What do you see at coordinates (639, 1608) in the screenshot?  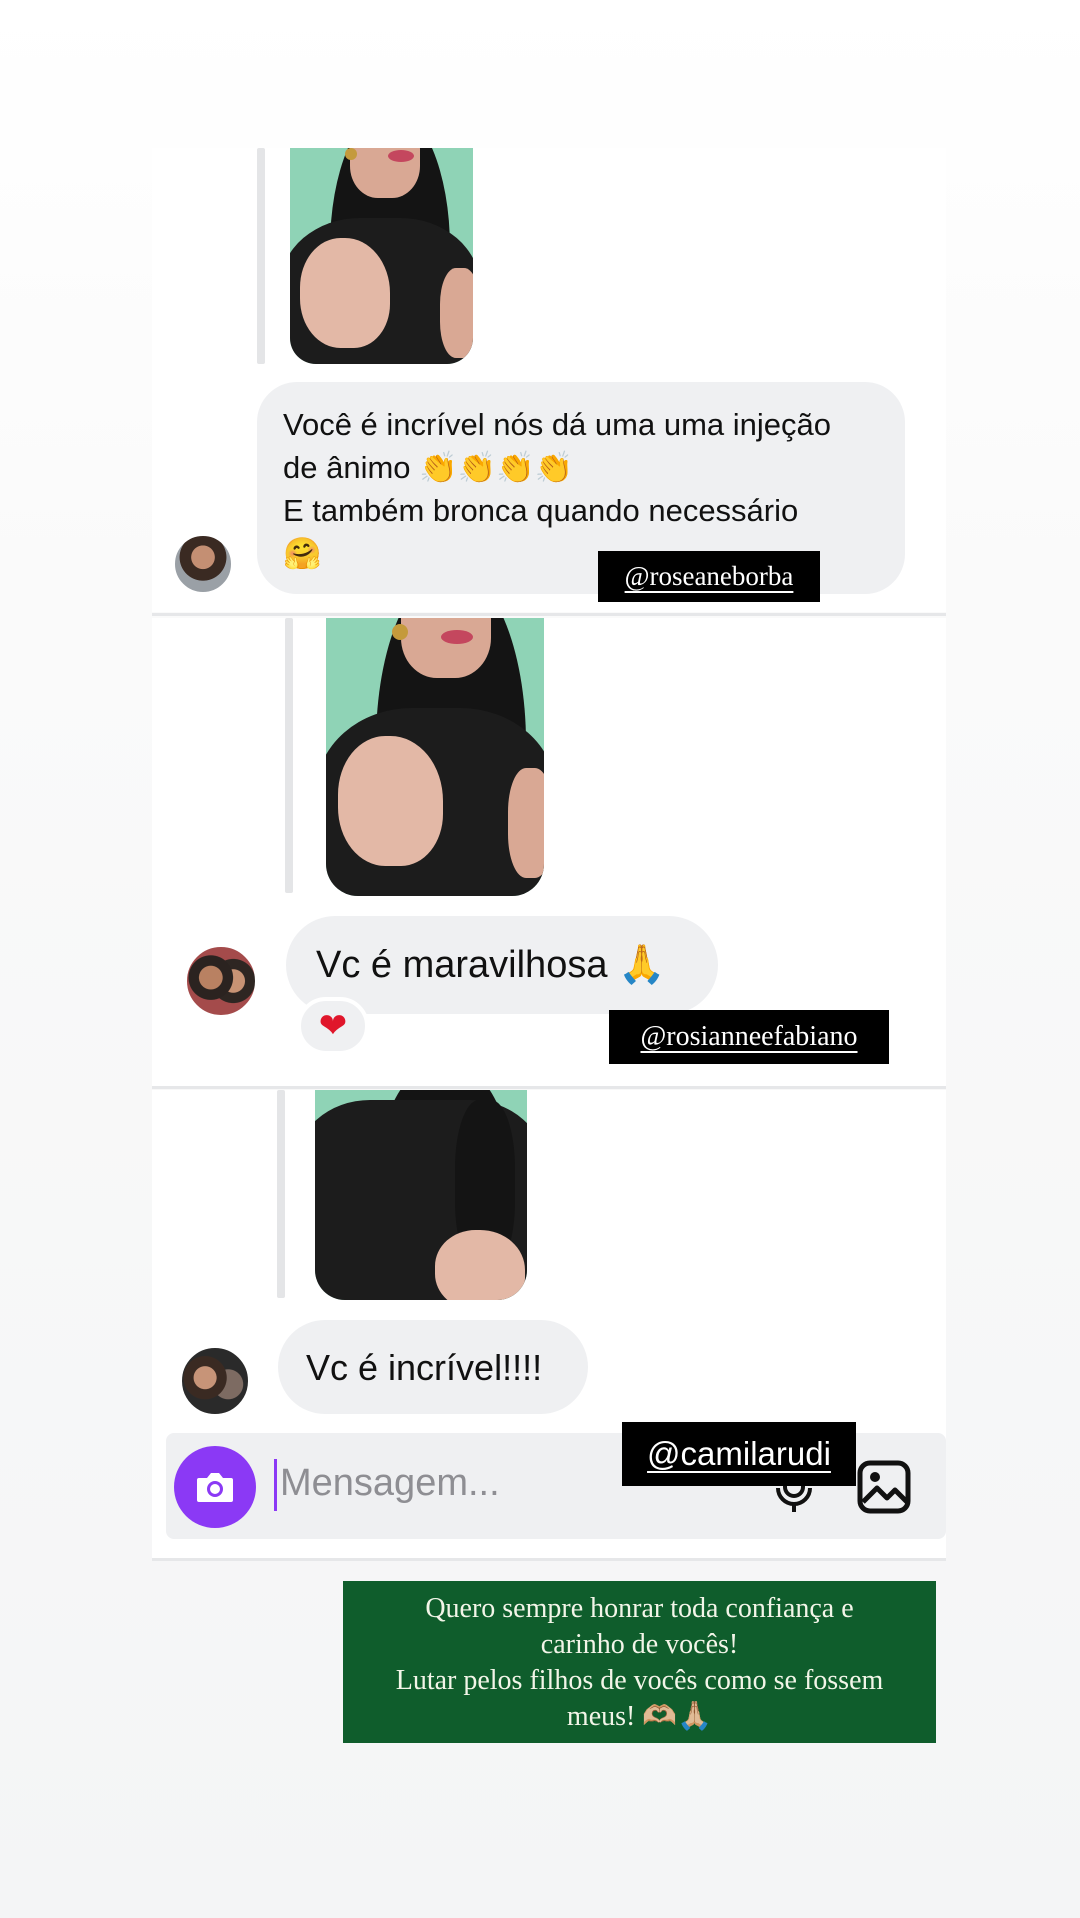 I see `caption-line: Quero sempre honrar toda confiança e` at bounding box center [639, 1608].